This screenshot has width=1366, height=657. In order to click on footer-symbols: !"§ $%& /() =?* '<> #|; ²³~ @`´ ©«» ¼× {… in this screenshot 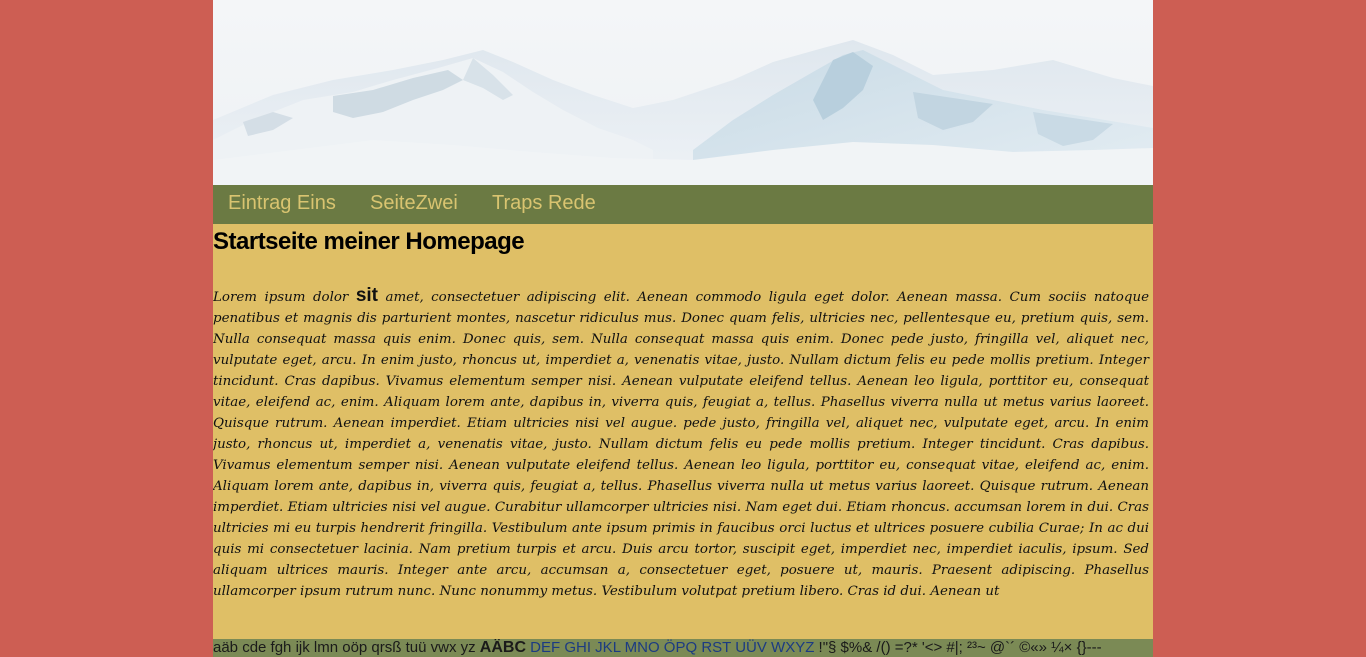, I will do `click(960, 647)`.